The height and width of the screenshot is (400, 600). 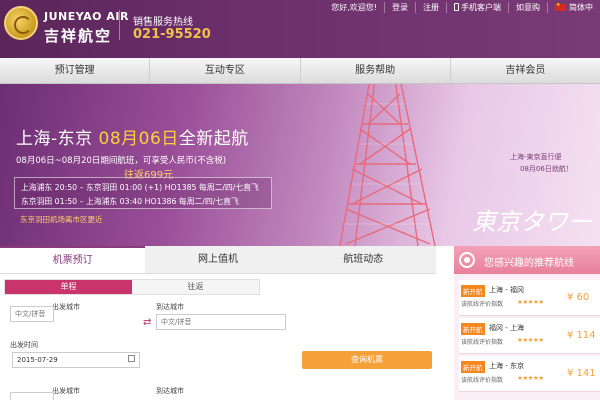 What do you see at coordinates (354, 7) in the screenshot?
I see `welcome-text: 您好,欢迎您!` at bounding box center [354, 7].